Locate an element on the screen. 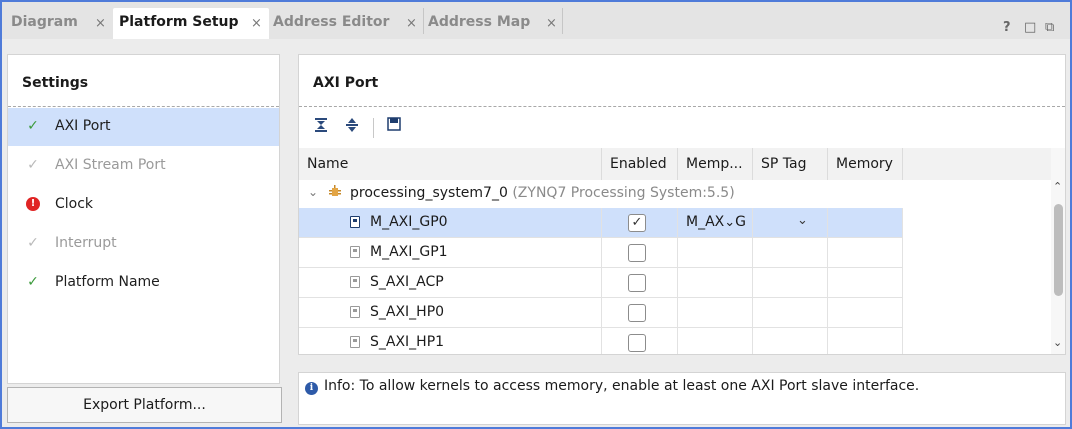 Image resolution: width=1072 pixels, height=429 pixels. column-header-sp-tag: SP Tag is located at coordinates (790, 164).